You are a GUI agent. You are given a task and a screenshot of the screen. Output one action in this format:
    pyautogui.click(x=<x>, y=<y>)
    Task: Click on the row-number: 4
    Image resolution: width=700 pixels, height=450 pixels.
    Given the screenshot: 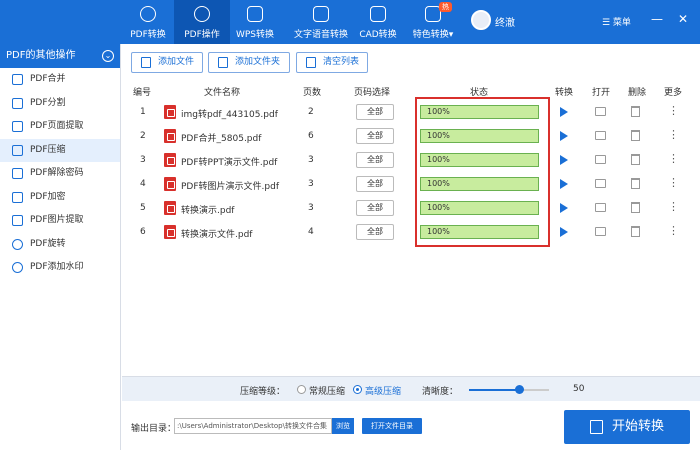 What is the action you would take?
    pyautogui.click(x=143, y=184)
    